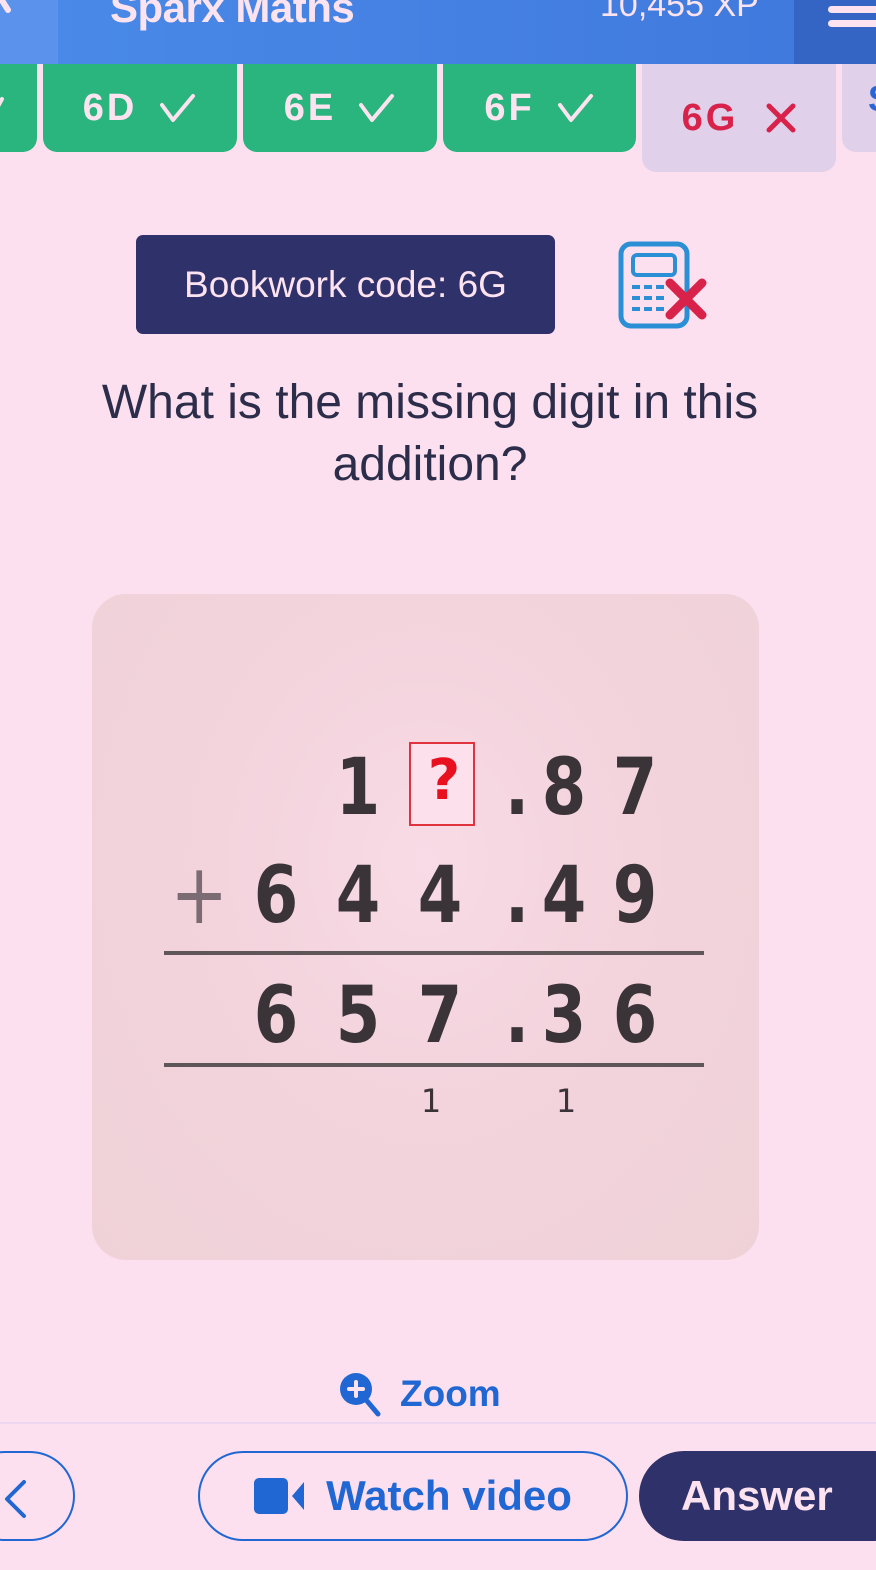  I want to click on digit: 8, so click(564, 788).